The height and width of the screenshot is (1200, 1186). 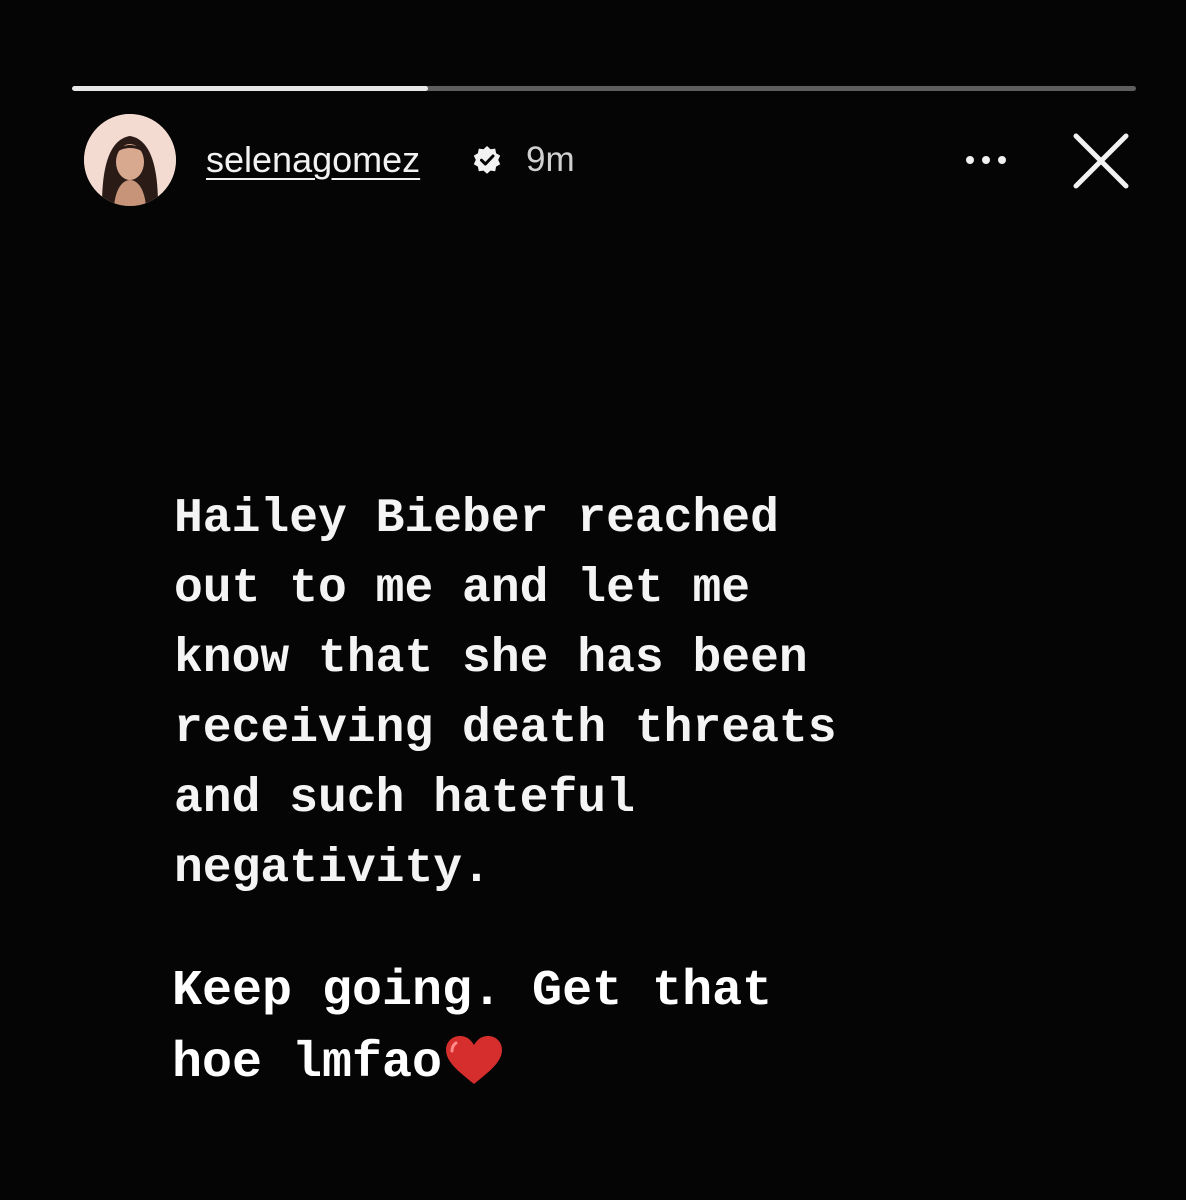 I want to click on story-progress-bar, so click(x=604, y=88).